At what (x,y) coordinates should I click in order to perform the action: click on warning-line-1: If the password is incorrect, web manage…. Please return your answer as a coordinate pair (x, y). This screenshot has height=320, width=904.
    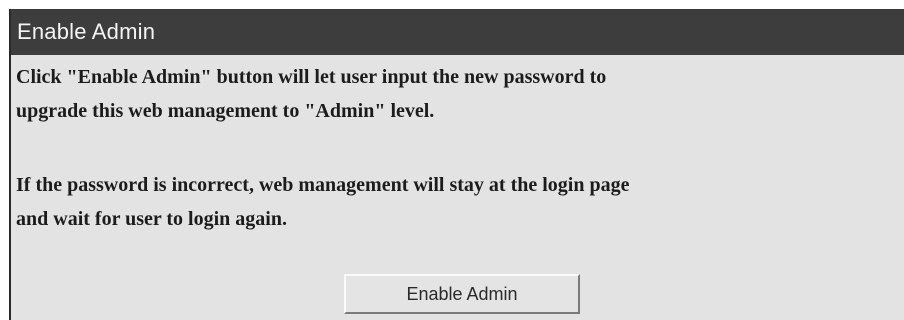
    Looking at the image, I should click on (323, 185).